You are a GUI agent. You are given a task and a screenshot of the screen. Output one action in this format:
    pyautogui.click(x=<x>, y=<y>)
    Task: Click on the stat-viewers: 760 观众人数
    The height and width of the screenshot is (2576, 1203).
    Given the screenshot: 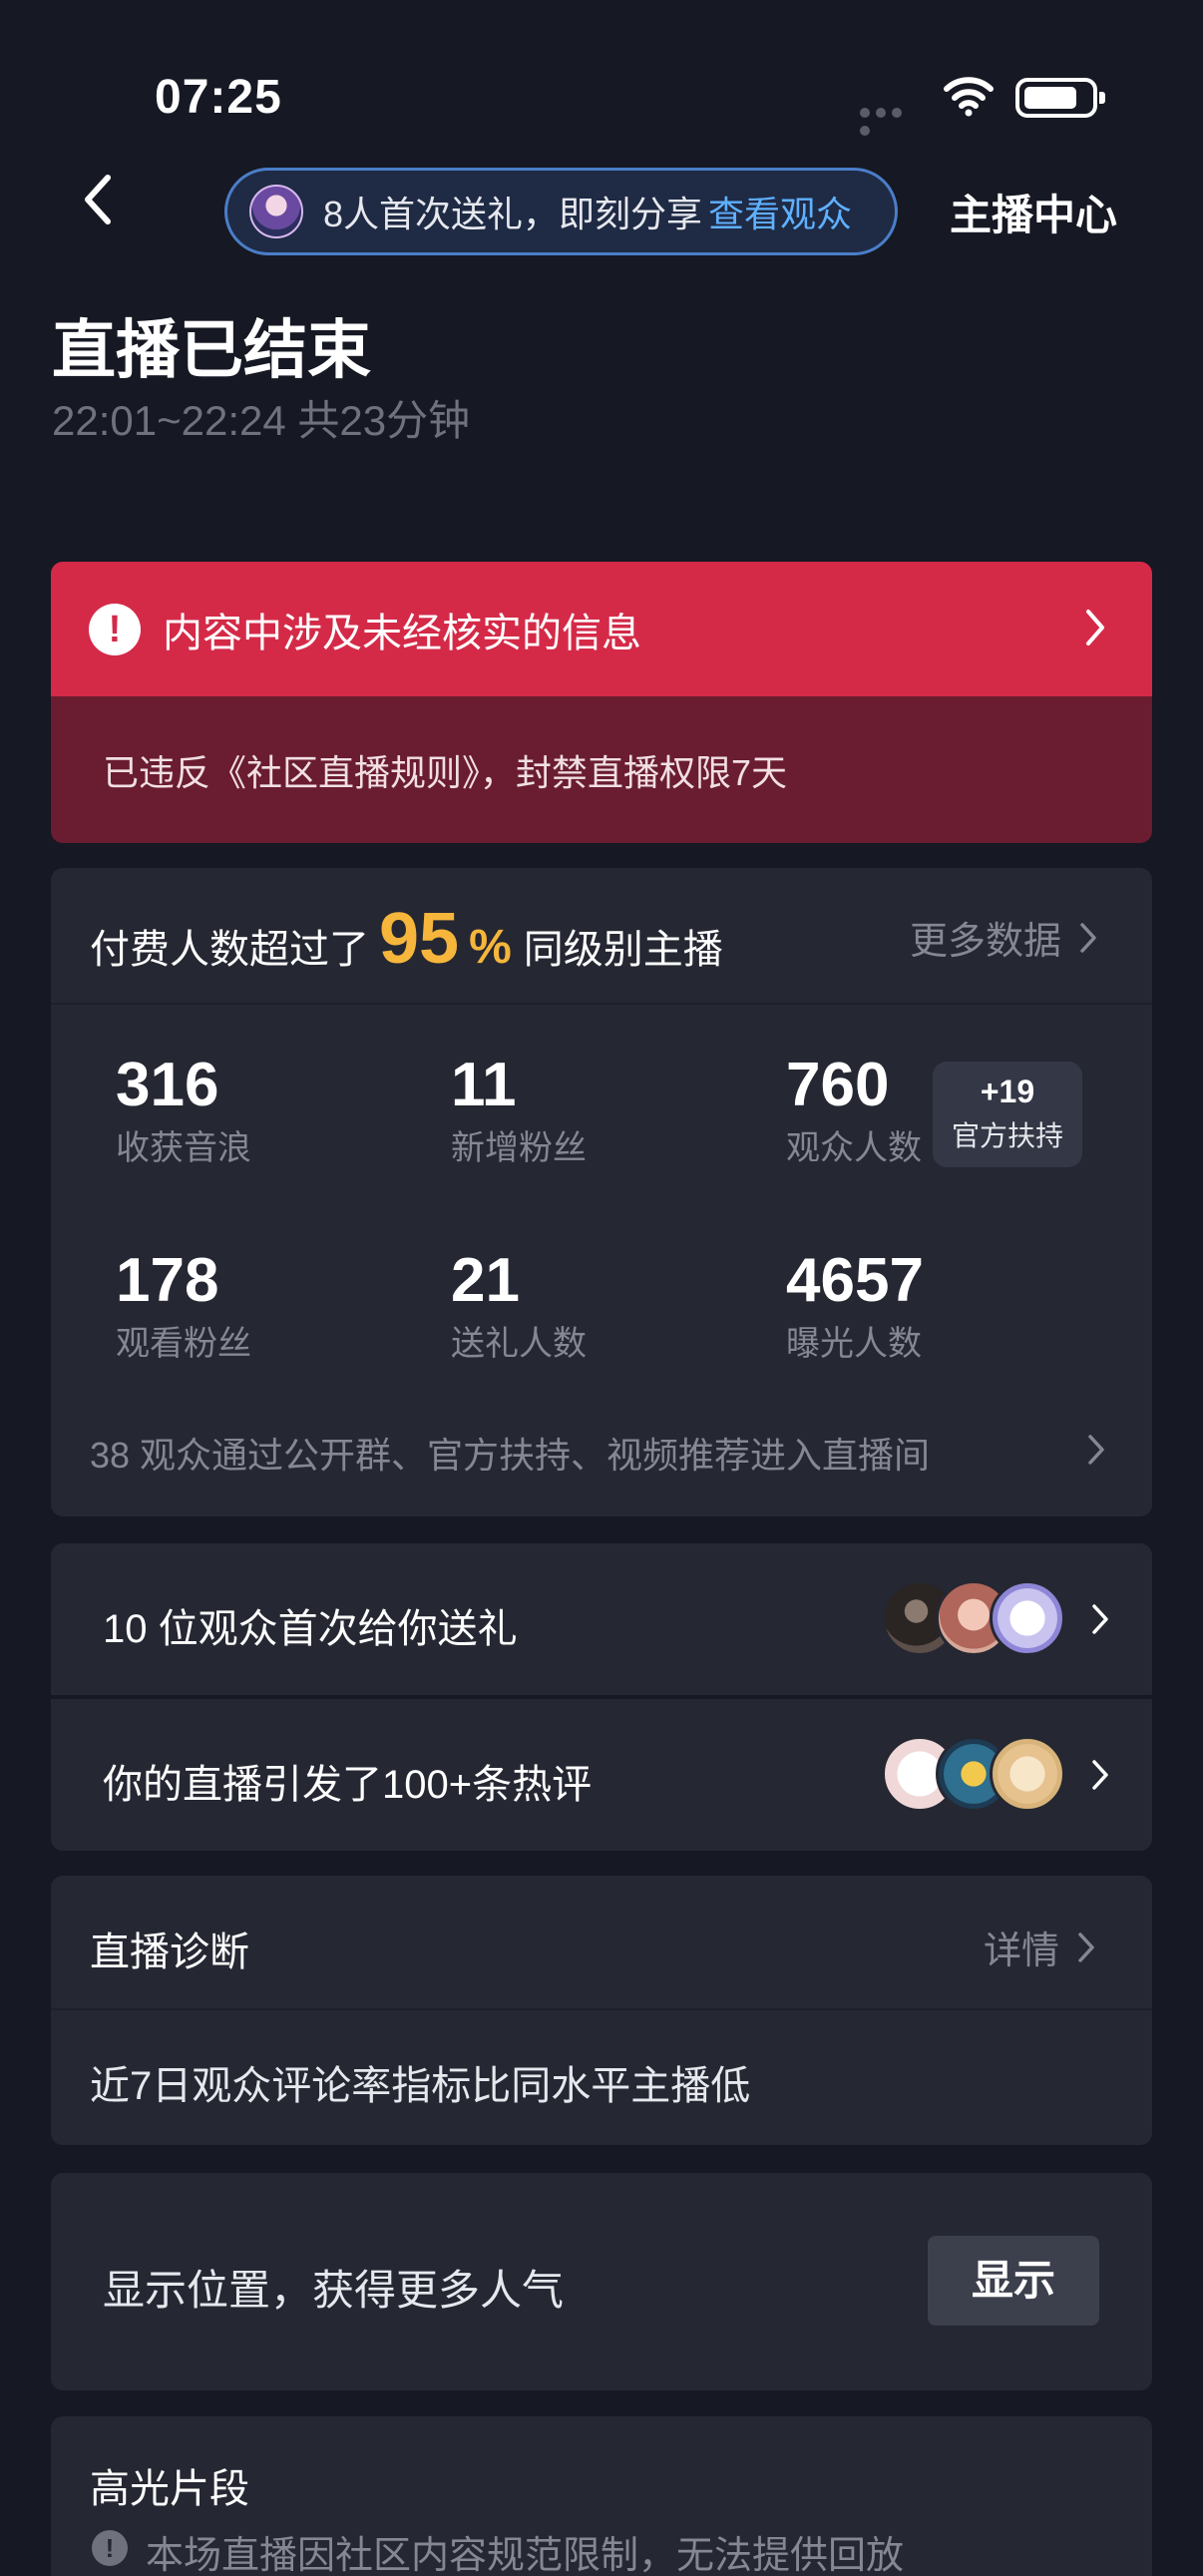 What is the action you would take?
    pyautogui.click(x=854, y=1109)
    